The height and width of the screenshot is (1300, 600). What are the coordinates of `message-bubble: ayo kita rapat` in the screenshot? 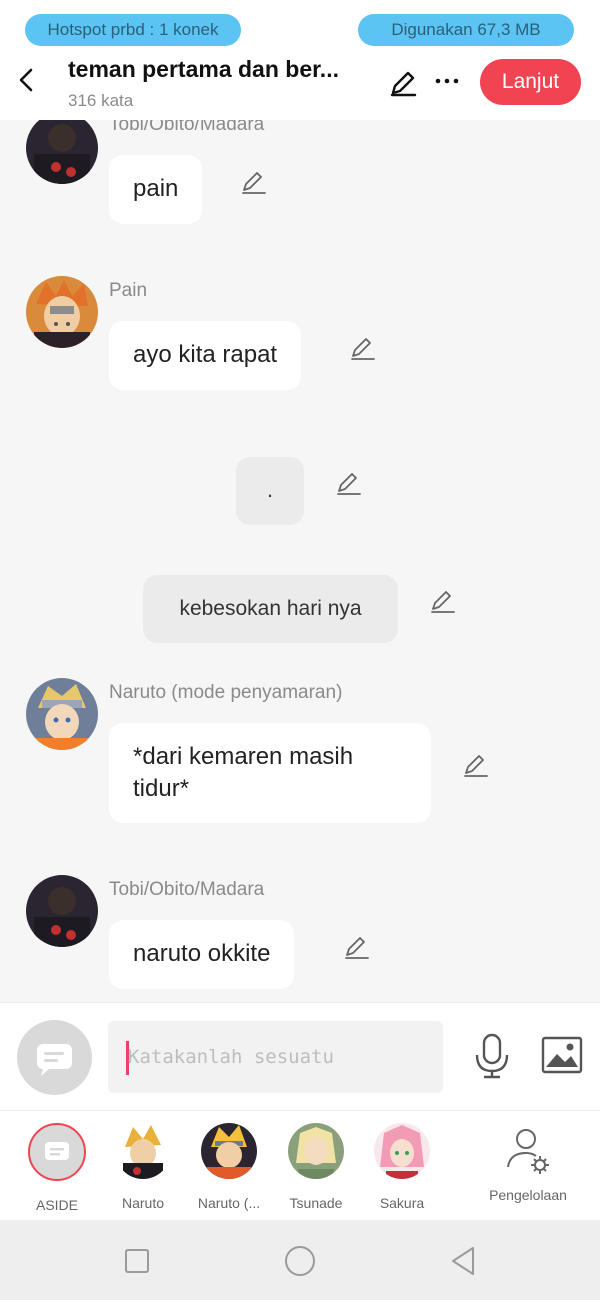 It's located at (205, 355).